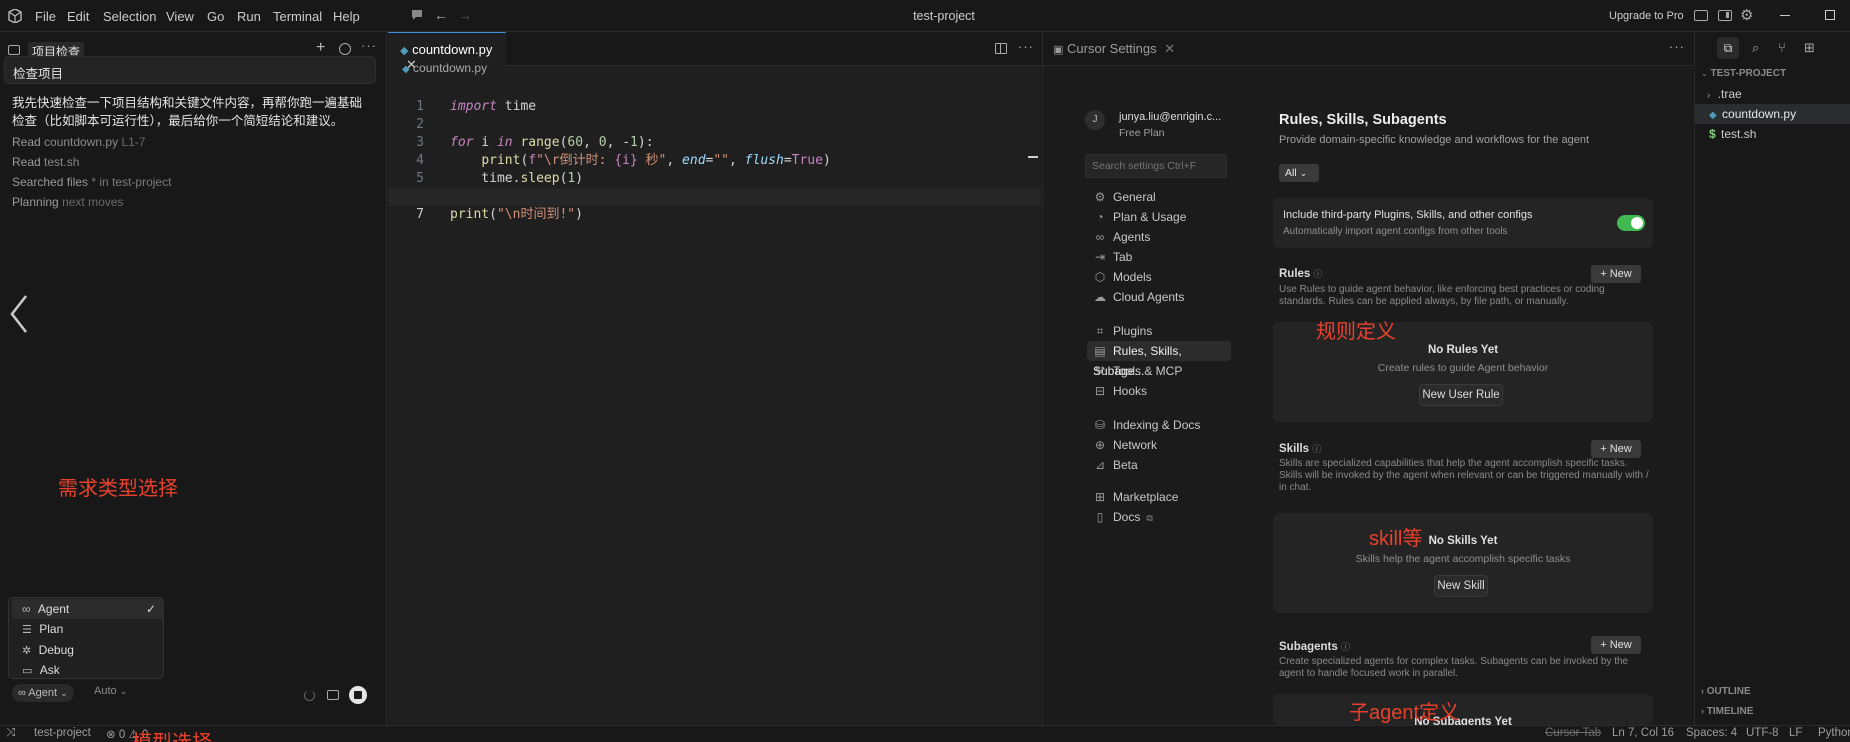 The width and height of the screenshot is (1850, 742). What do you see at coordinates (333, 695) in the screenshot?
I see `image-attach-icon` at bounding box center [333, 695].